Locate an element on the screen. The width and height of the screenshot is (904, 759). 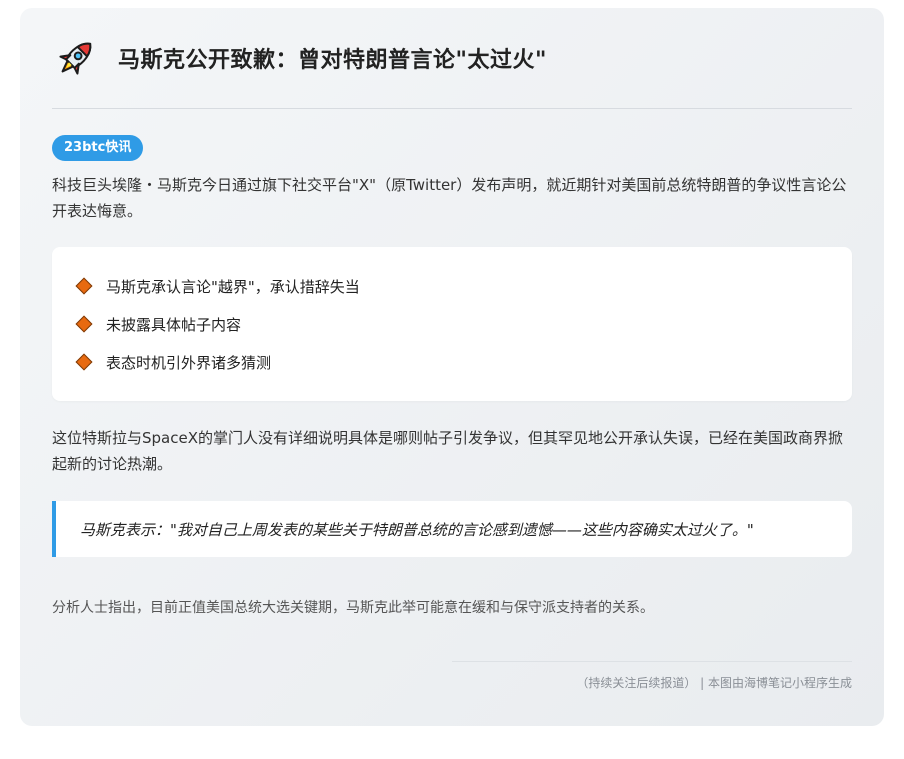
rocket-icon is located at coordinates (76, 58).